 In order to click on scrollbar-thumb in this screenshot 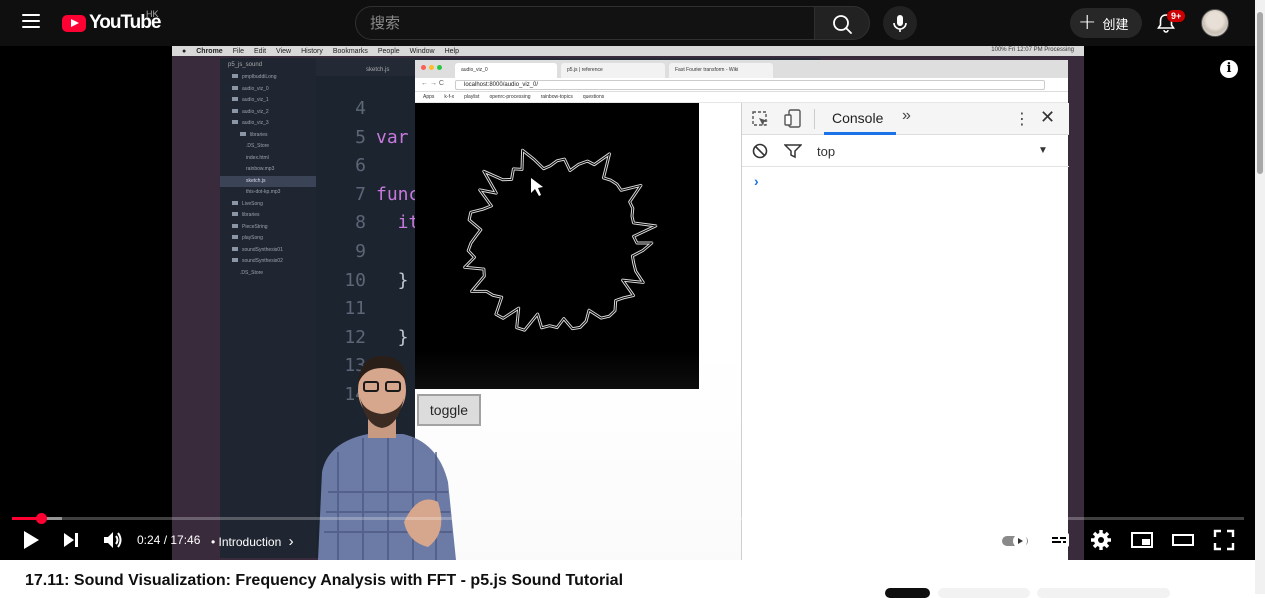, I will do `click(1260, 93)`.